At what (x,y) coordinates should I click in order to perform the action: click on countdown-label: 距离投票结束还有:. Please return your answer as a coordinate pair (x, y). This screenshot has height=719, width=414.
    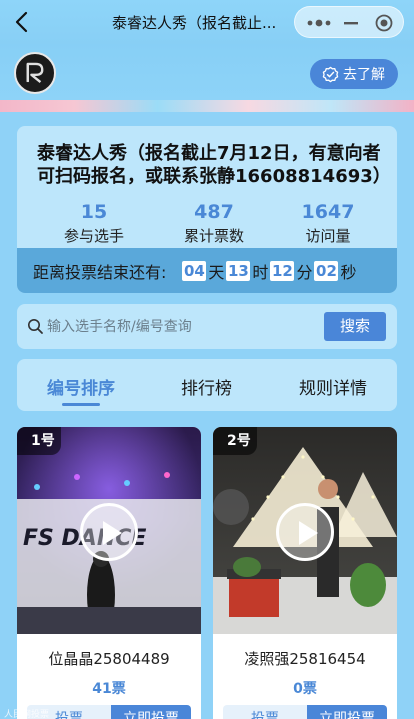
    Looking at the image, I should click on (100, 272).